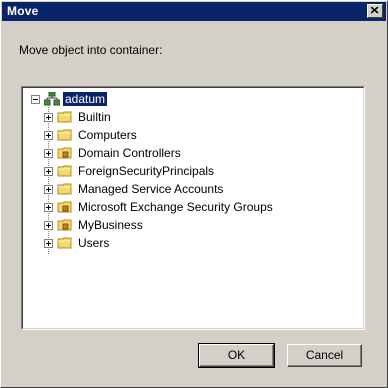  I want to click on tree-node-label: adatum, so click(85, 99).